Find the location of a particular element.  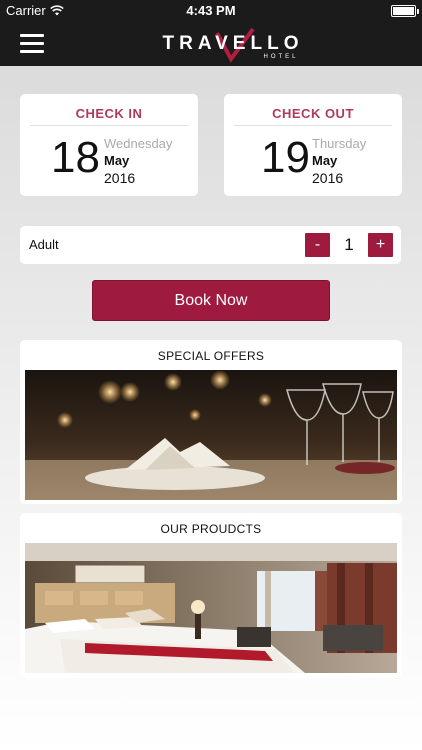

status-time: 4:43 PM is located at coordinates (211, 10).